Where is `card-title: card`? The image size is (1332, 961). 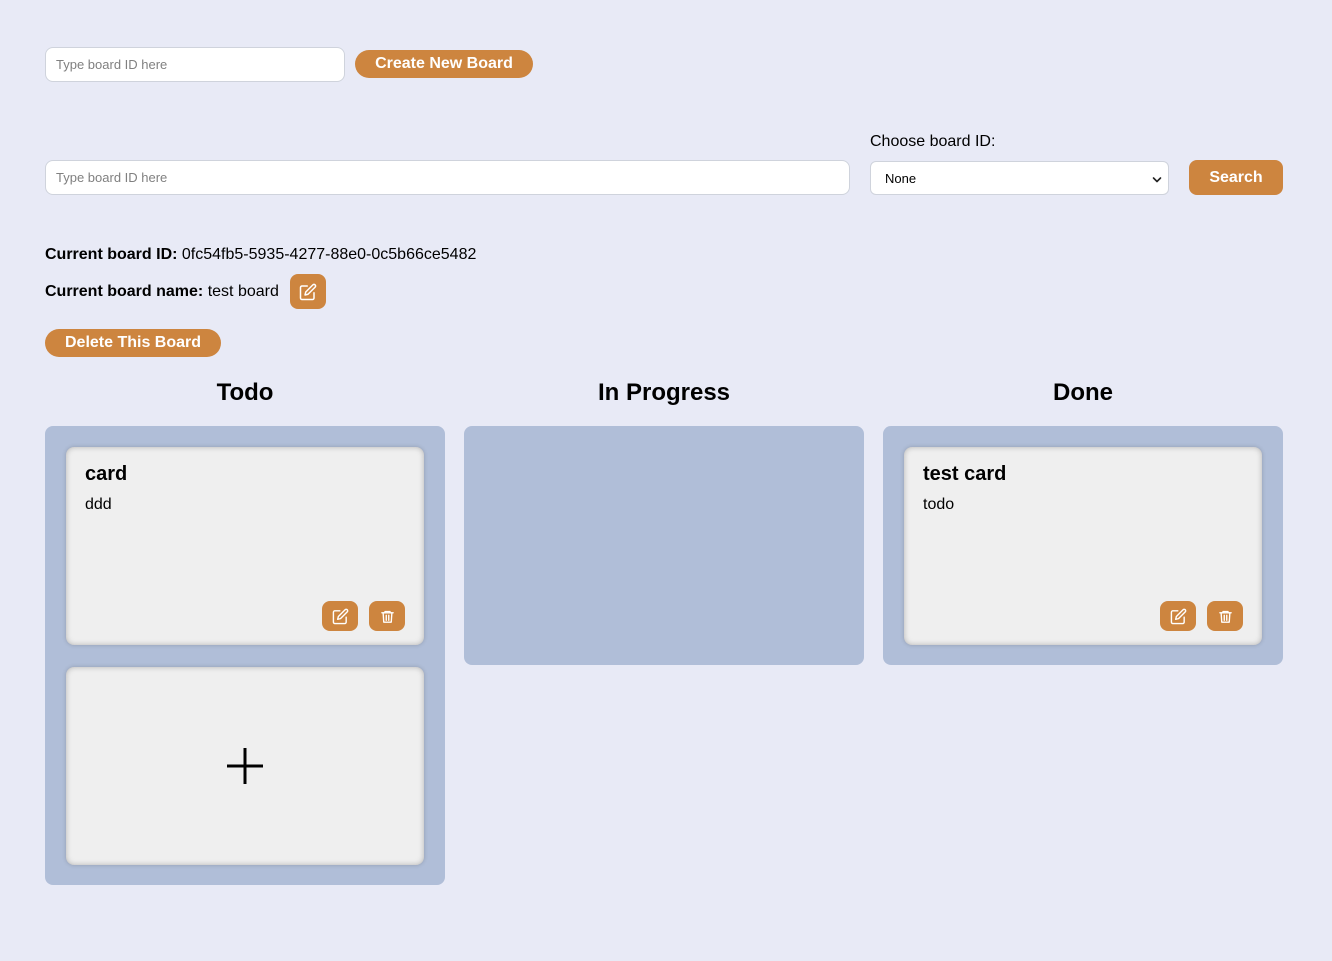 card-title: card is located at coordinates (106, 474).